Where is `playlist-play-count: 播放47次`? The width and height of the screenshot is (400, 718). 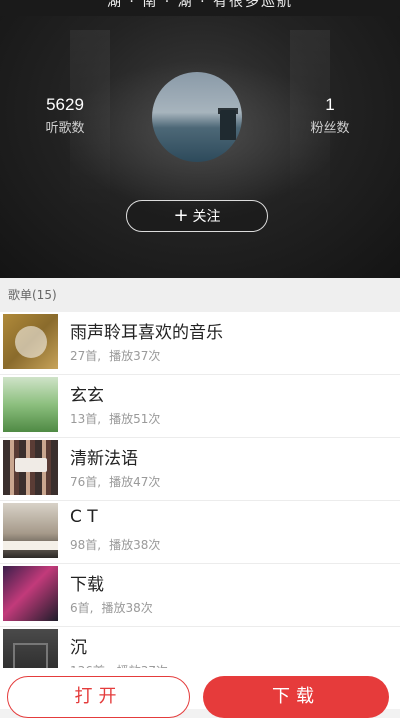
playlist-play-count: 播放47次 is located at coordinates (135, 482).